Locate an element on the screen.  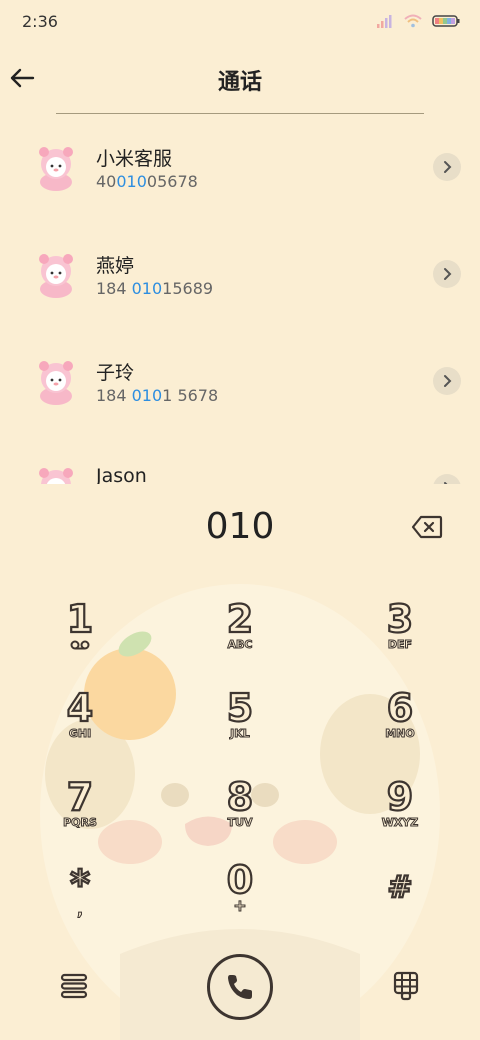
dialpad-toggle-button is located at coordinates (406, 986).